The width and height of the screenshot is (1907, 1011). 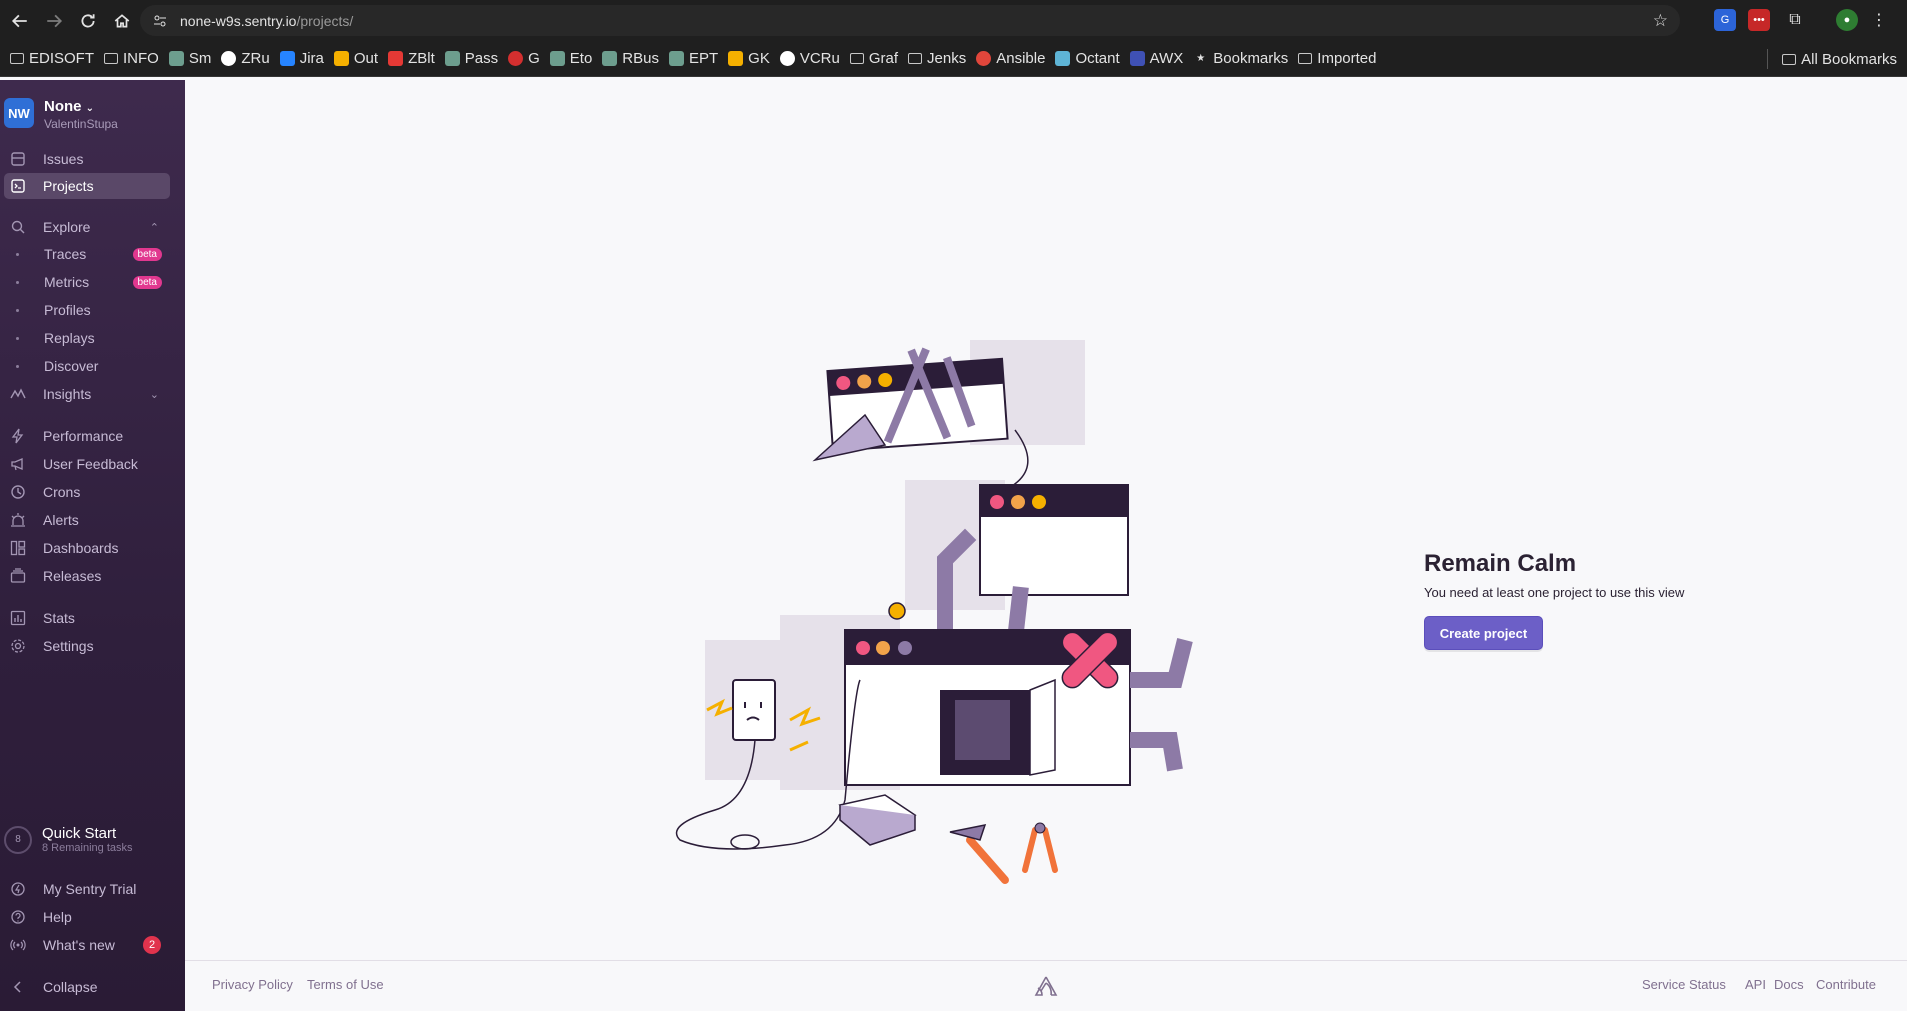 I want to click on bookmark-edisoft: EDISOFT, so click(x=52, y=58).